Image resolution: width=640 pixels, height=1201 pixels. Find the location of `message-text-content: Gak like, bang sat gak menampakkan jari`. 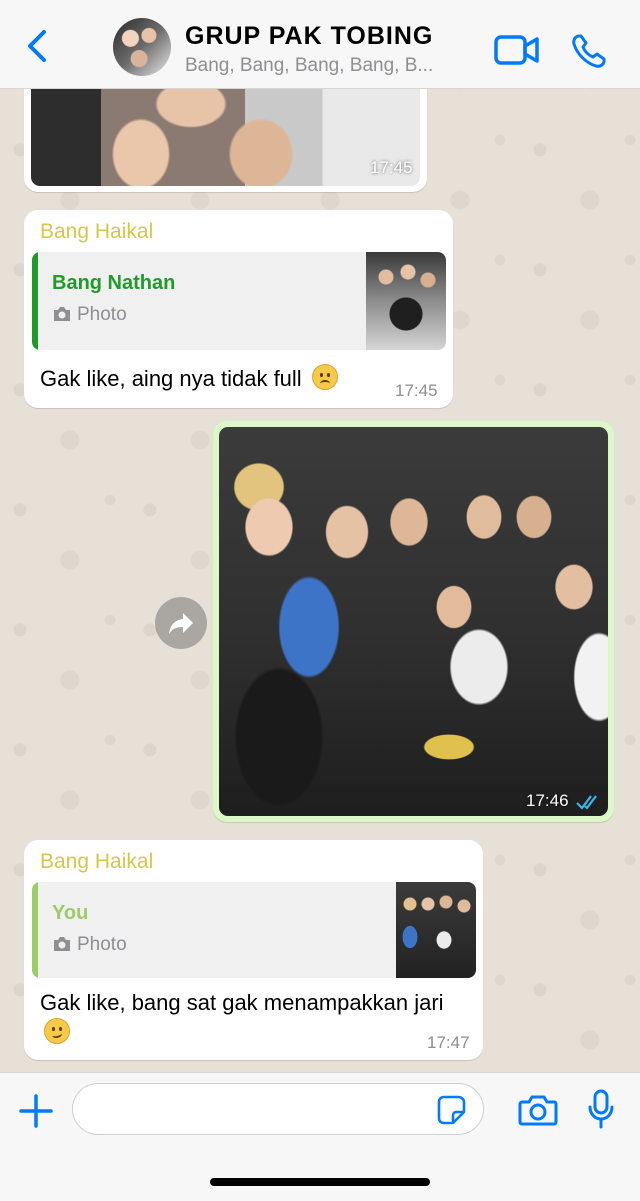

message-text-content: Gak like, bang sat gak menampakkan jari is located at coordinates (242, 1002).